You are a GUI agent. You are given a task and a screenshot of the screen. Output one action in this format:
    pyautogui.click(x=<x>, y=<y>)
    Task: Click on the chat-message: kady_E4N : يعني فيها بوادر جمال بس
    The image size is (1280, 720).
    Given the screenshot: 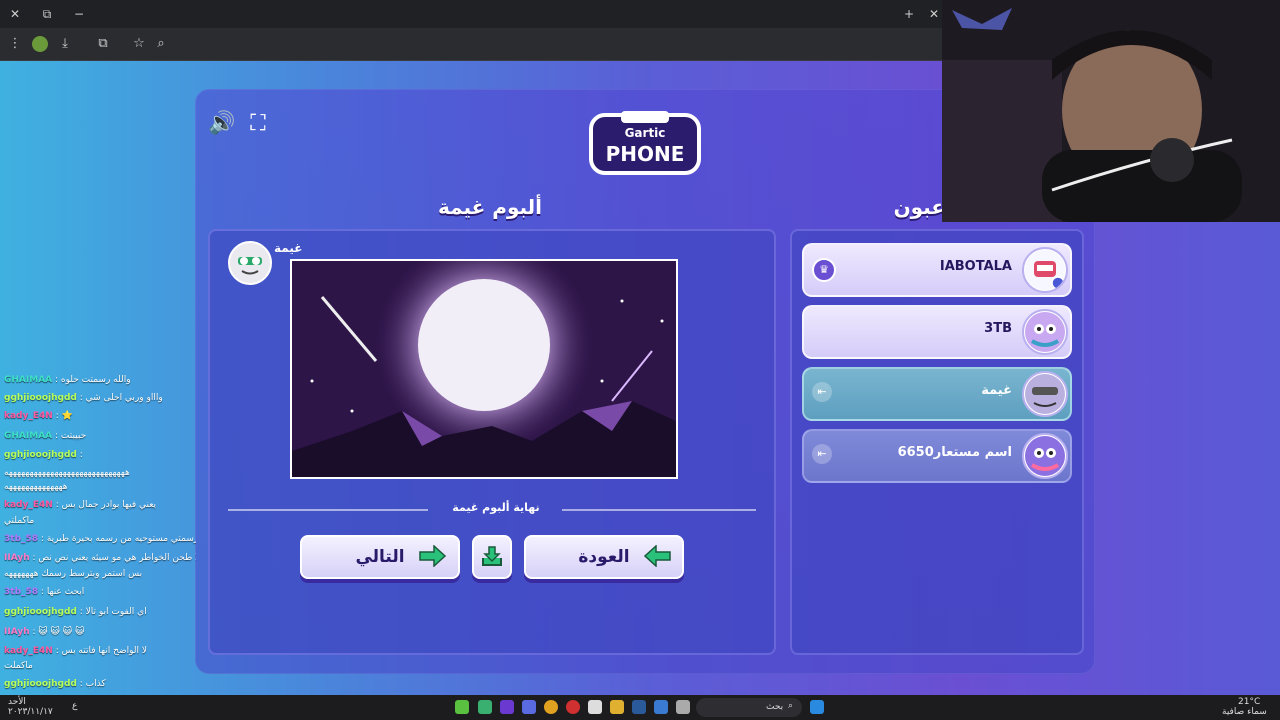 What is the action you would take?
    pyautogui.click(x=80, y=505)
    